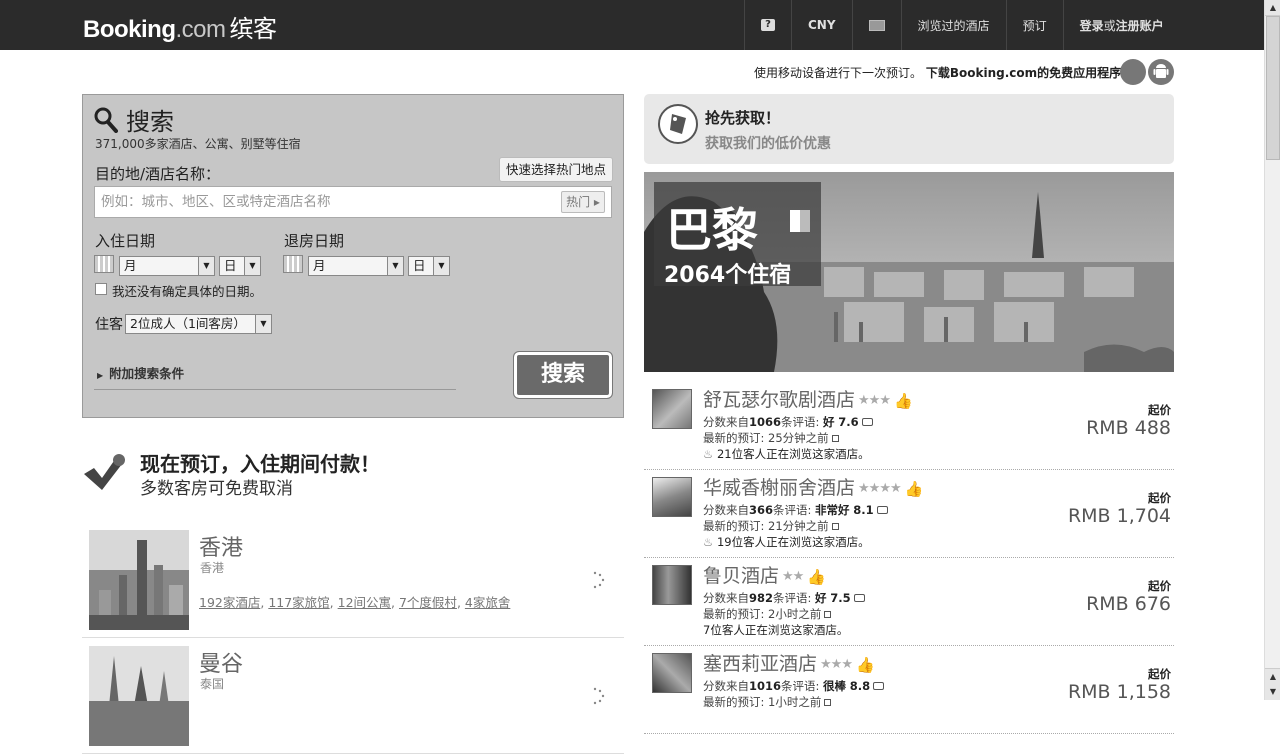  Describe the element at coordinates (1133, 72) in the screenshot. I see `apple-icon` at that location.